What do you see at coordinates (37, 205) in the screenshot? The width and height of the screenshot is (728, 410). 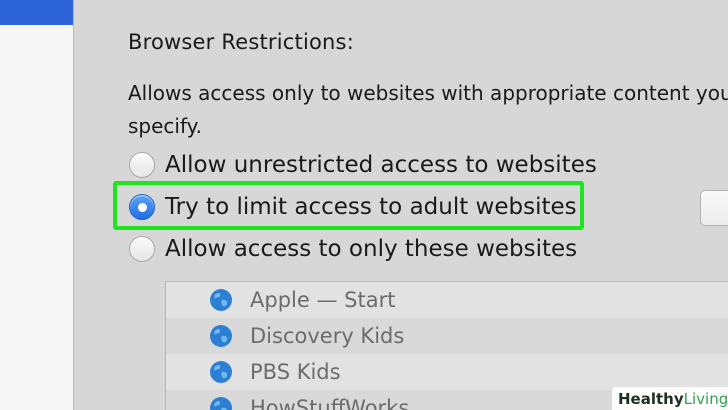 I see `sidebar` at bounding box center [37, 205].